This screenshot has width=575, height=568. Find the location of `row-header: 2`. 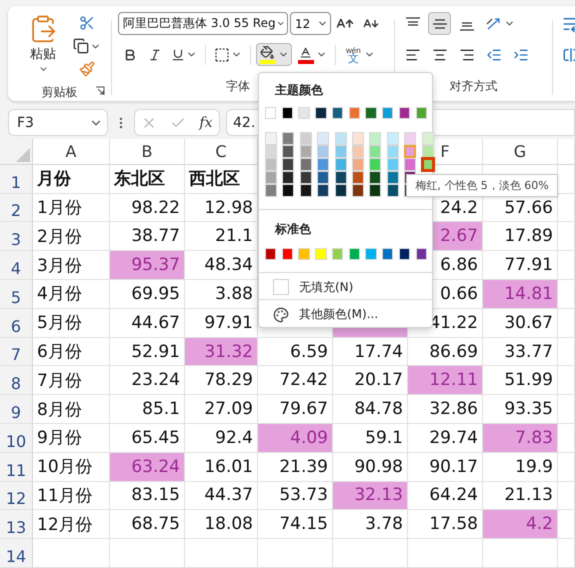

row-header: 2 is located at coordinates (16, 208).